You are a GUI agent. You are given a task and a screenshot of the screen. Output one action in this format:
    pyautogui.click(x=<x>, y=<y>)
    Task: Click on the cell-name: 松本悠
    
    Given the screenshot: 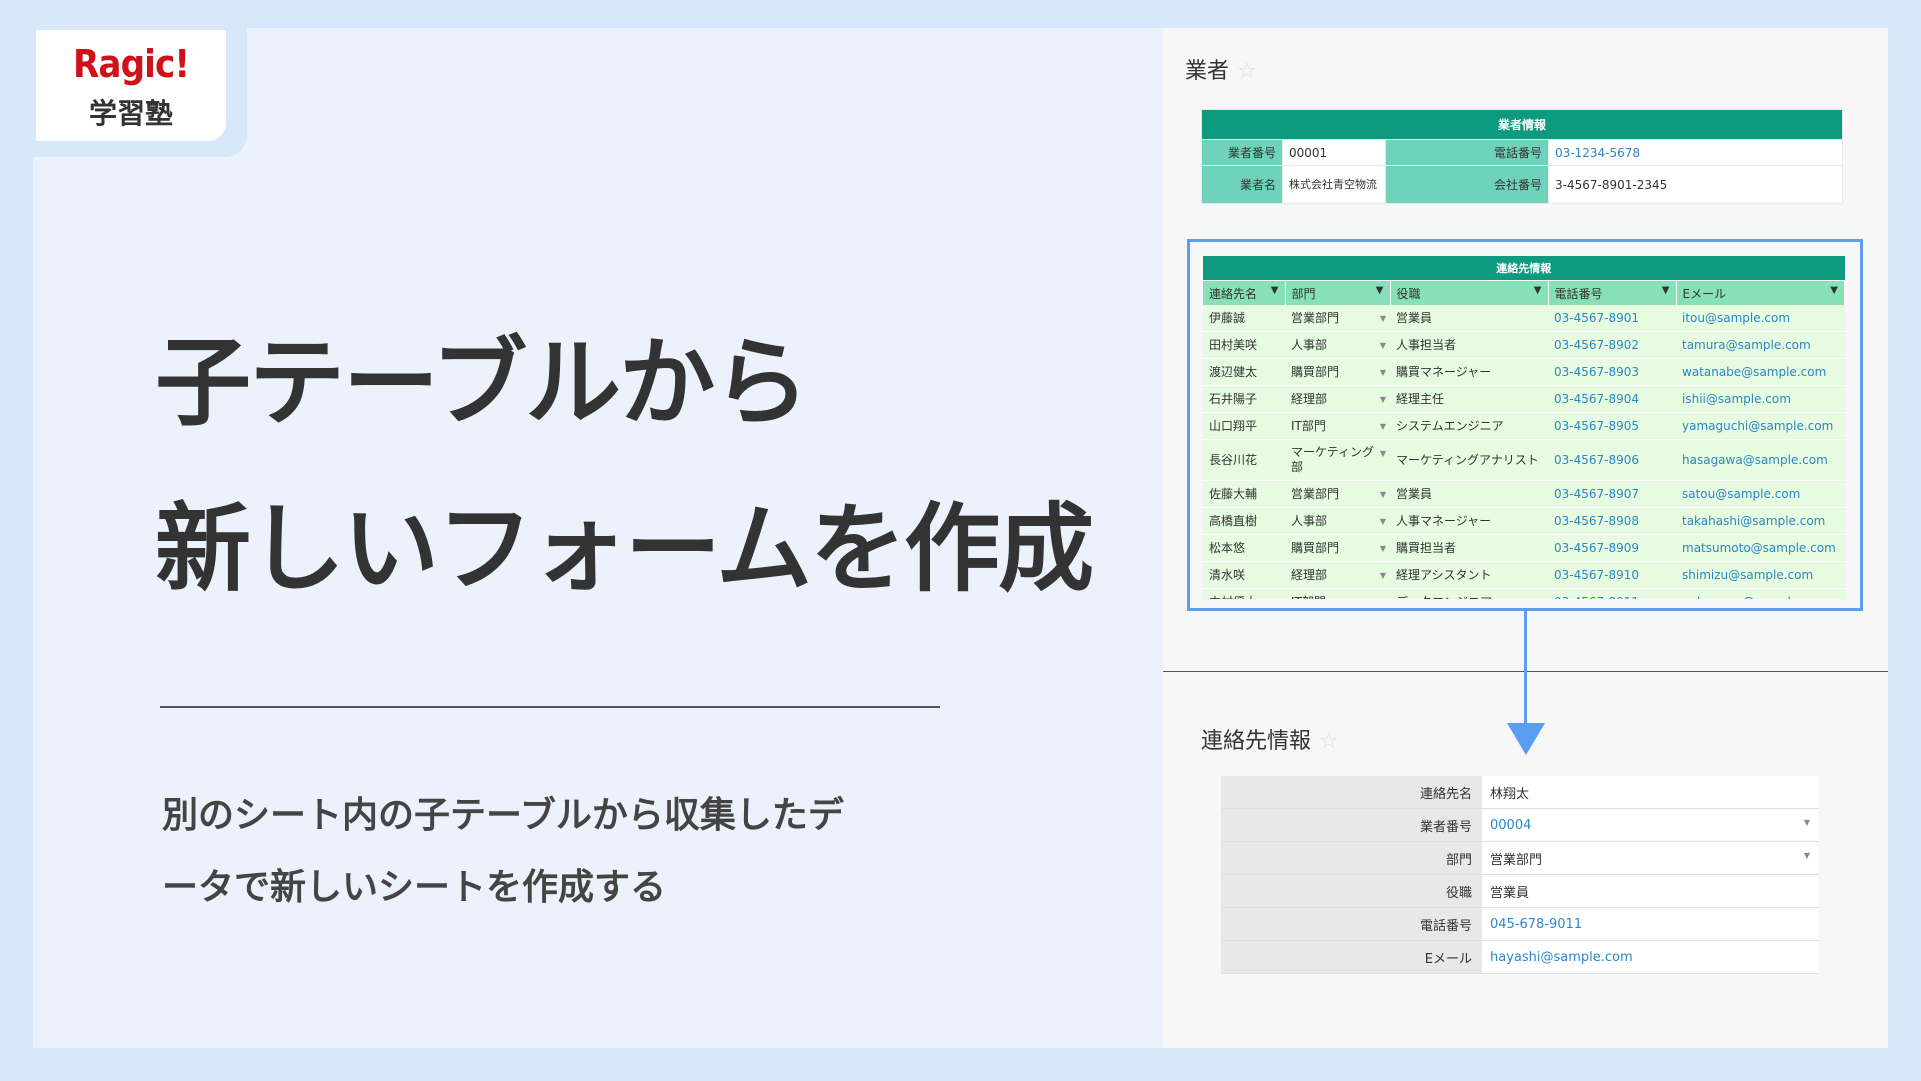 What is the action you would take?
    pyautogui.click(x=1244, y=548)
    